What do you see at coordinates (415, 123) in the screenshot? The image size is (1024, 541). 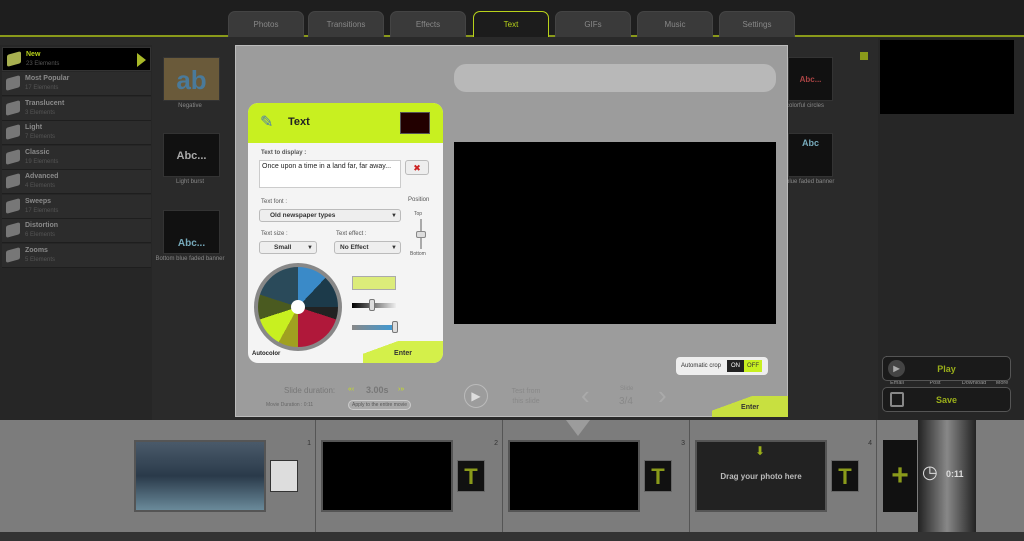 I see `text-style-preview` at bounding box center [415, 123].